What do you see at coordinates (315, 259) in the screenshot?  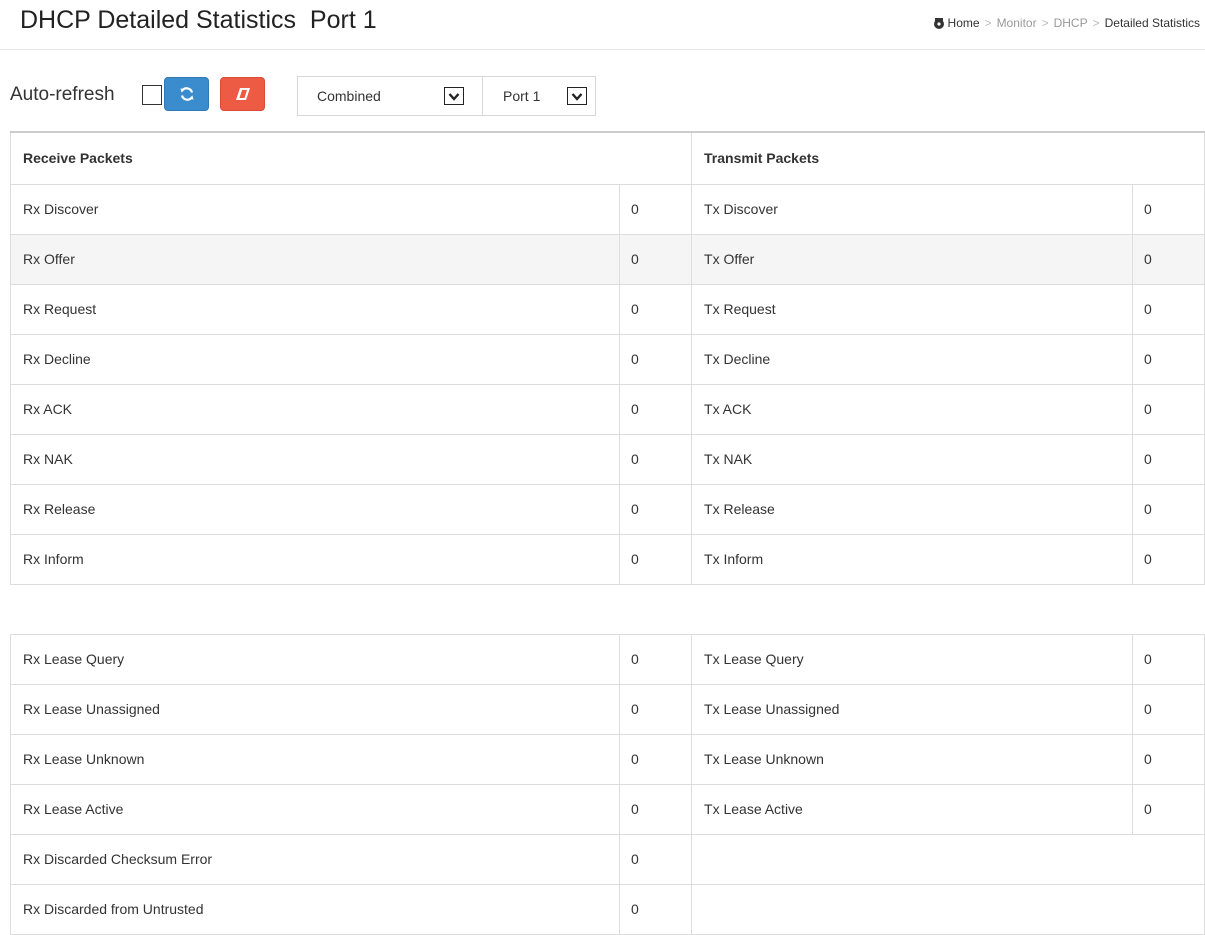 I see `rx-label: Rx Offer` at bounding box center [315, 259].